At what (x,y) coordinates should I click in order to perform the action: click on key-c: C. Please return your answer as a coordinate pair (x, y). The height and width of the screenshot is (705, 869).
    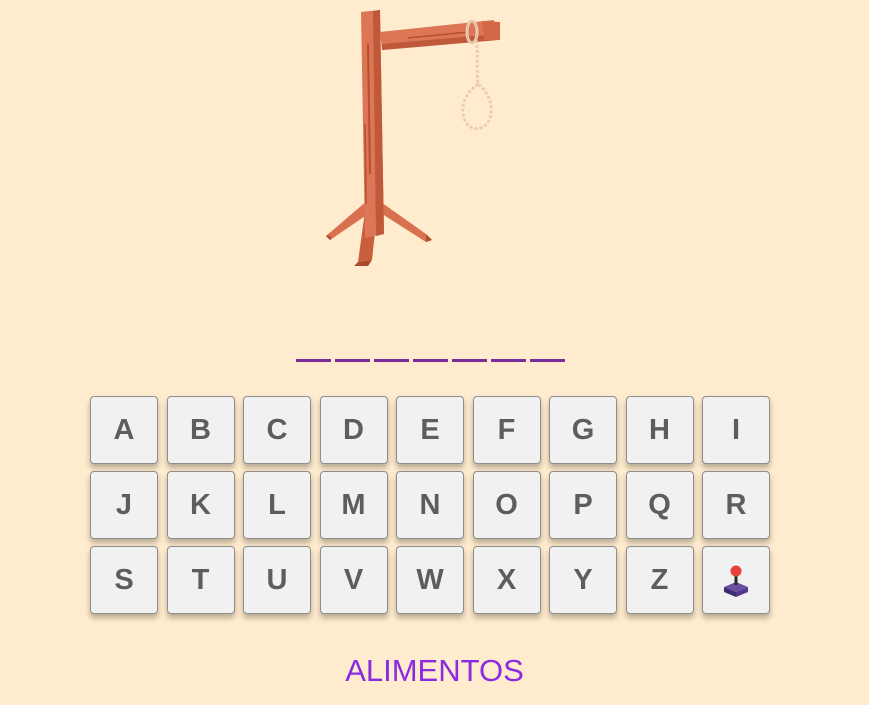
    Looking at the image, I should click on (277, 430).